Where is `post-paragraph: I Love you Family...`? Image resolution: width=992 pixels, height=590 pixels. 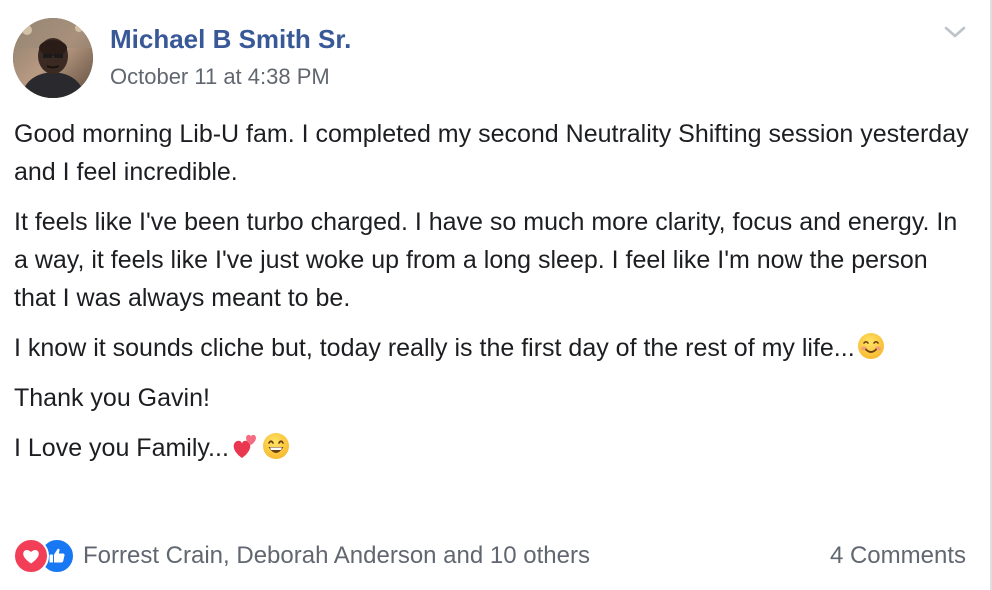 post-paragraph: I Love you Family... is located at coordinates (494, 448).